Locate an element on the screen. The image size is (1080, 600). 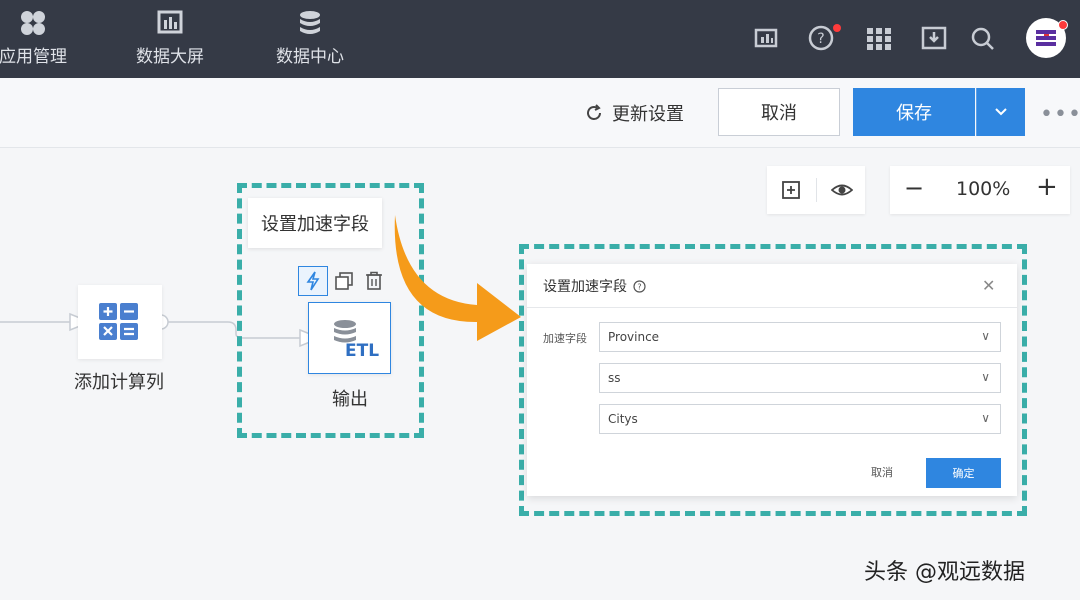
save-button: 保存 is located at coordinates (914, 112).